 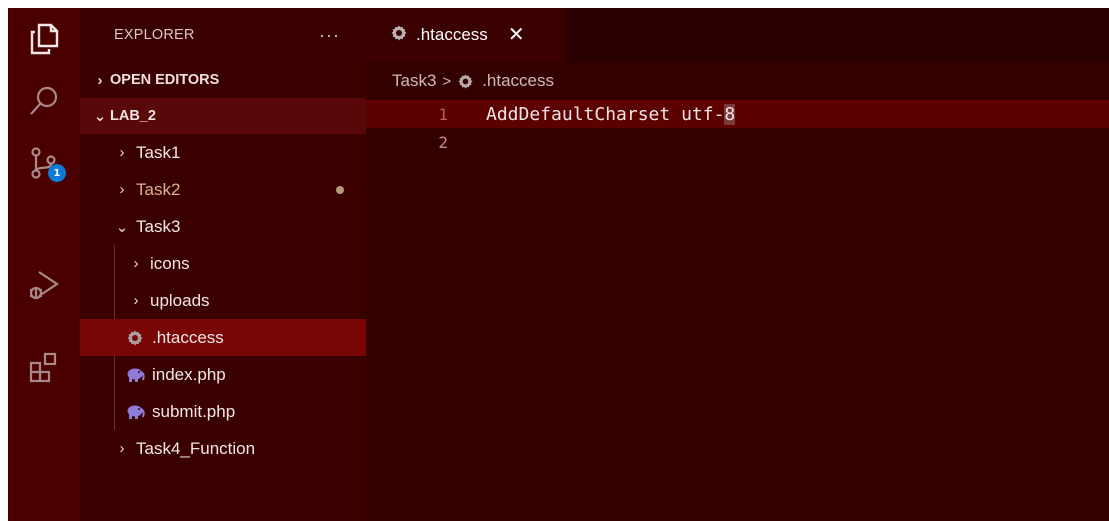 What do you see at coordinates (196, 448) in the screenshot?
I see `tree-item-label: Task4_Function` at bounding box center [196, 448].